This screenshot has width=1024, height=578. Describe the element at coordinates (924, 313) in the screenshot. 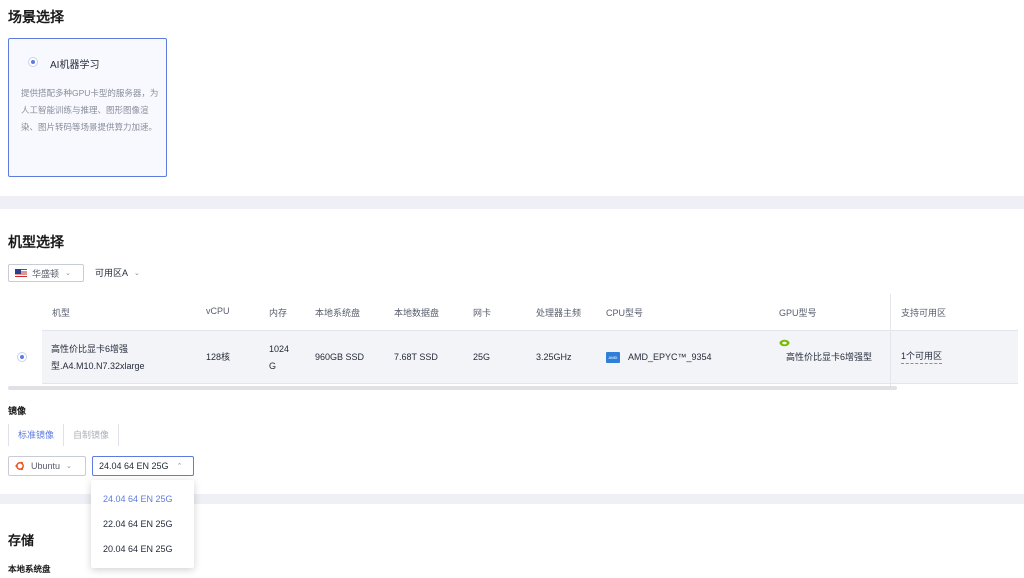

I see `col-header-zones: 支持可用区` at that location.